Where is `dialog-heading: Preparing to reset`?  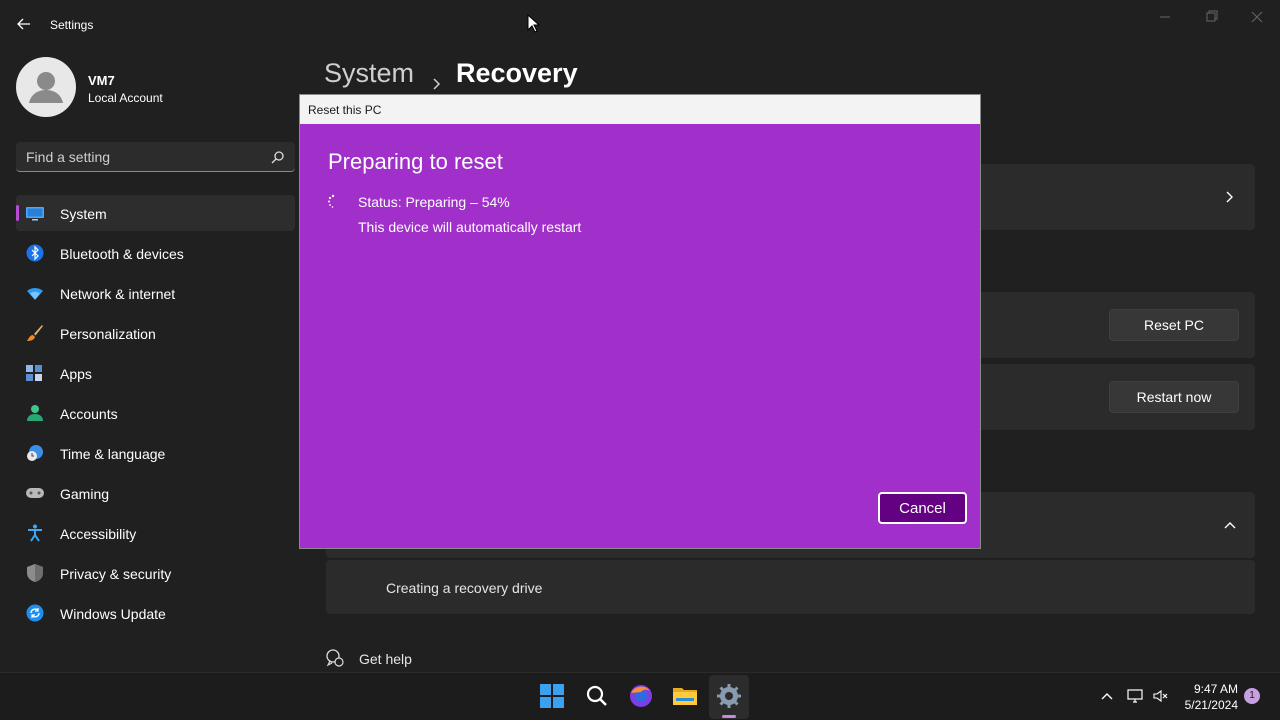
dialog-heading: Preparing to reset is located at coordinates (415, 161).